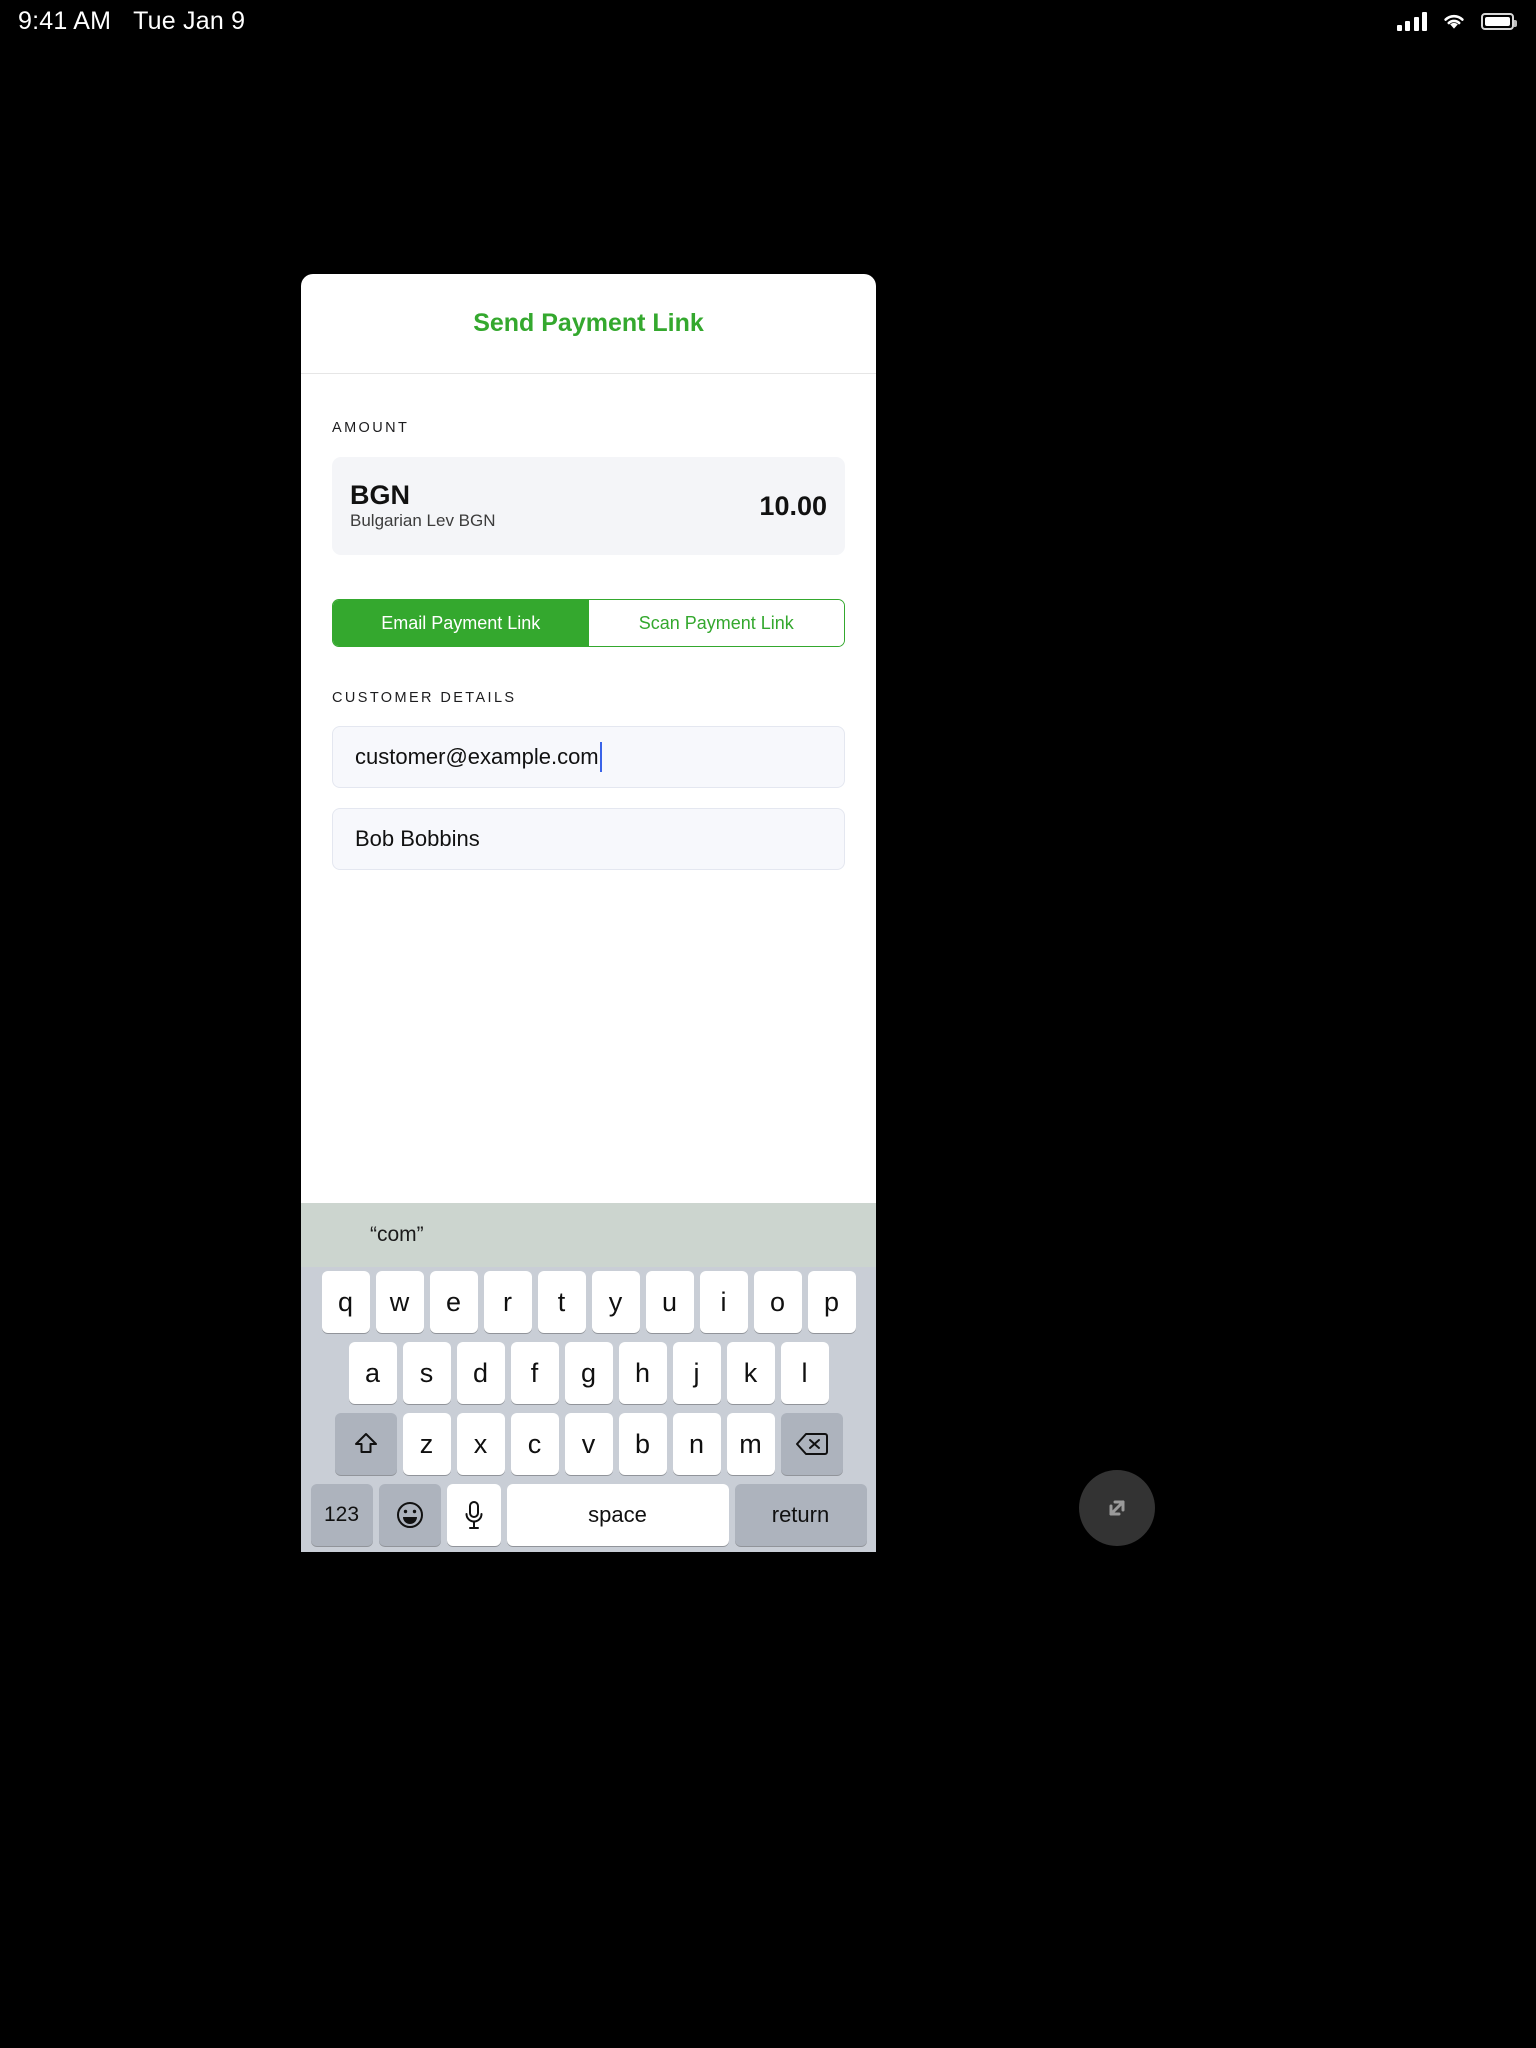  Describe the element at coordinates (669, 1302) in the screenshot. I see `key-u: u` at that location.